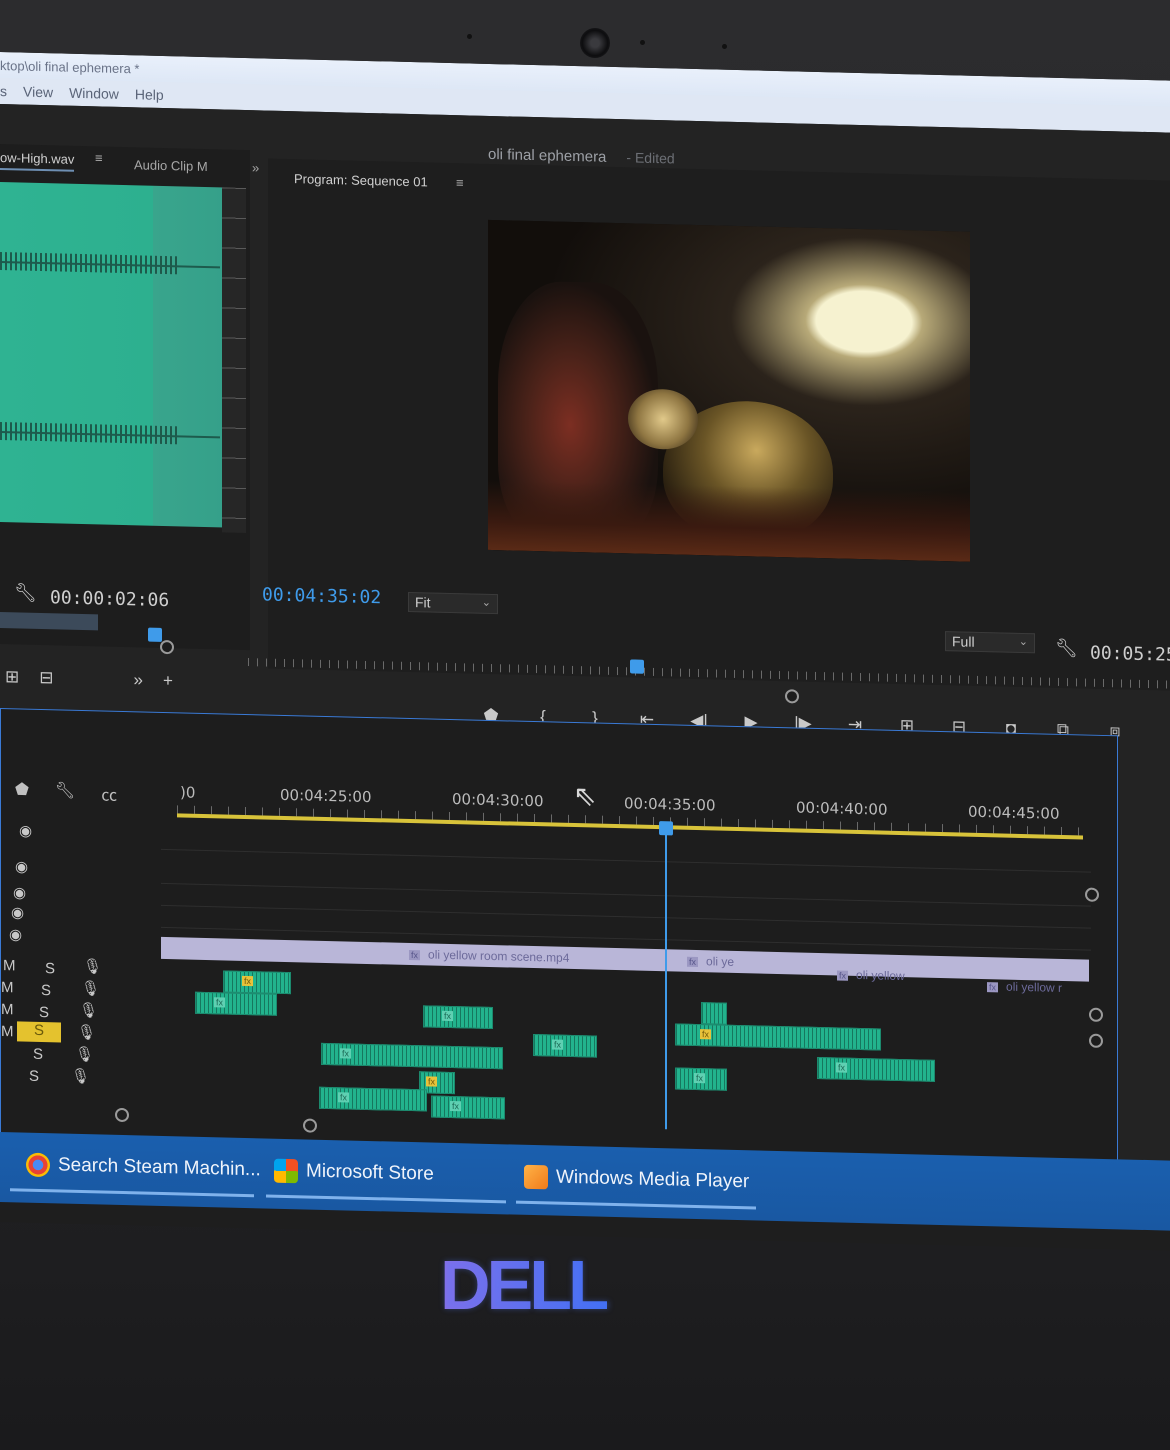 Image resolution: width=1170 pixels, height=1450 pixels. I want to click on source-controls: ⊞ ⊟ » +, so click(89, 679).